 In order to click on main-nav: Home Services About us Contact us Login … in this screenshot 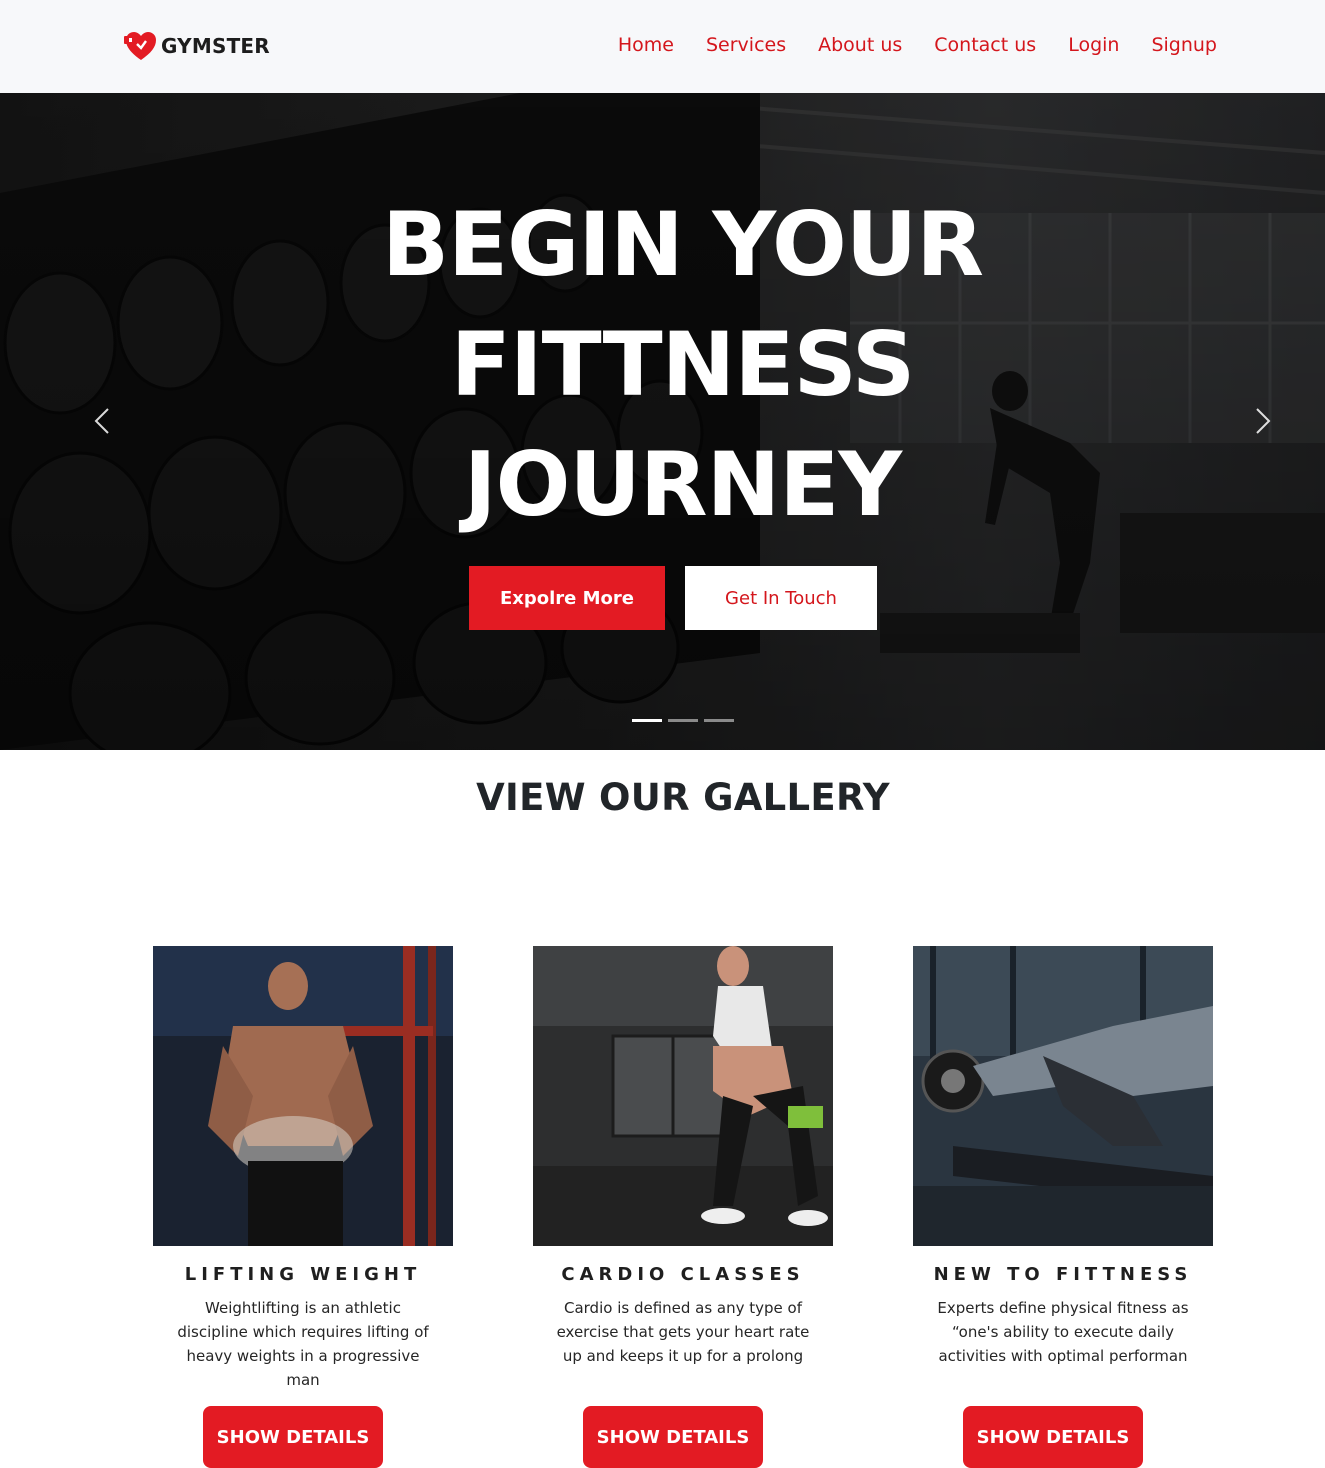, I will do `click(917, 45)`.